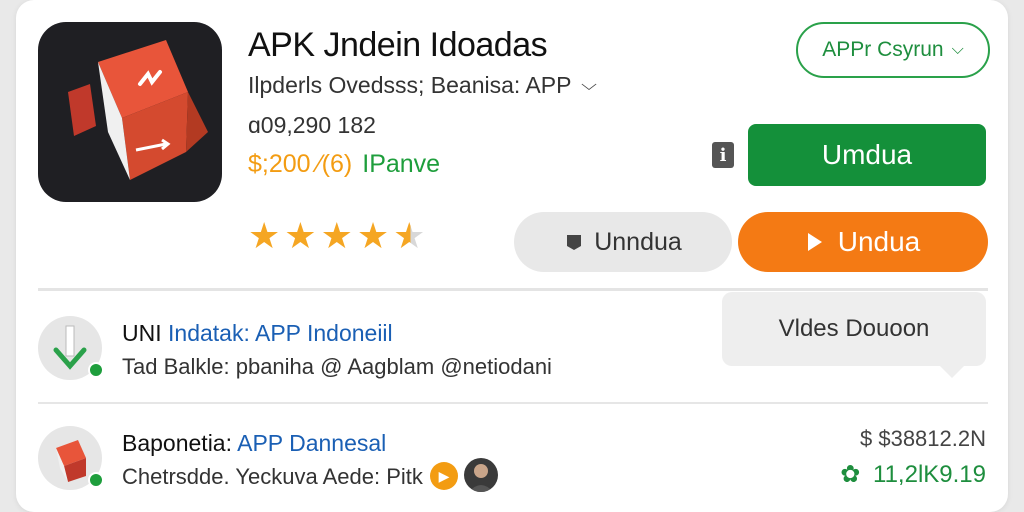  What do you see at coordinates (879, 241) in the screenshot?
I see `play-button-label: Undua` at bounding box center [879, 241].